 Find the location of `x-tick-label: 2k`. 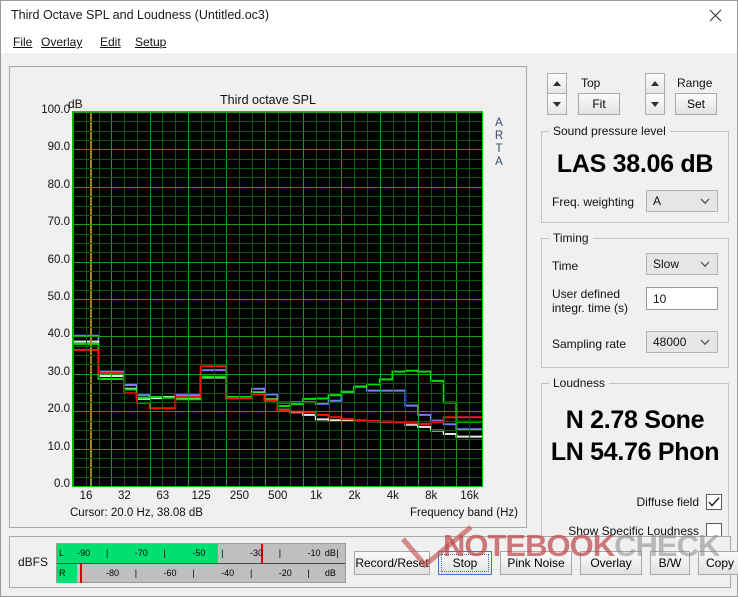

x-tick-label: 2k is located at coordinates (354, 496).